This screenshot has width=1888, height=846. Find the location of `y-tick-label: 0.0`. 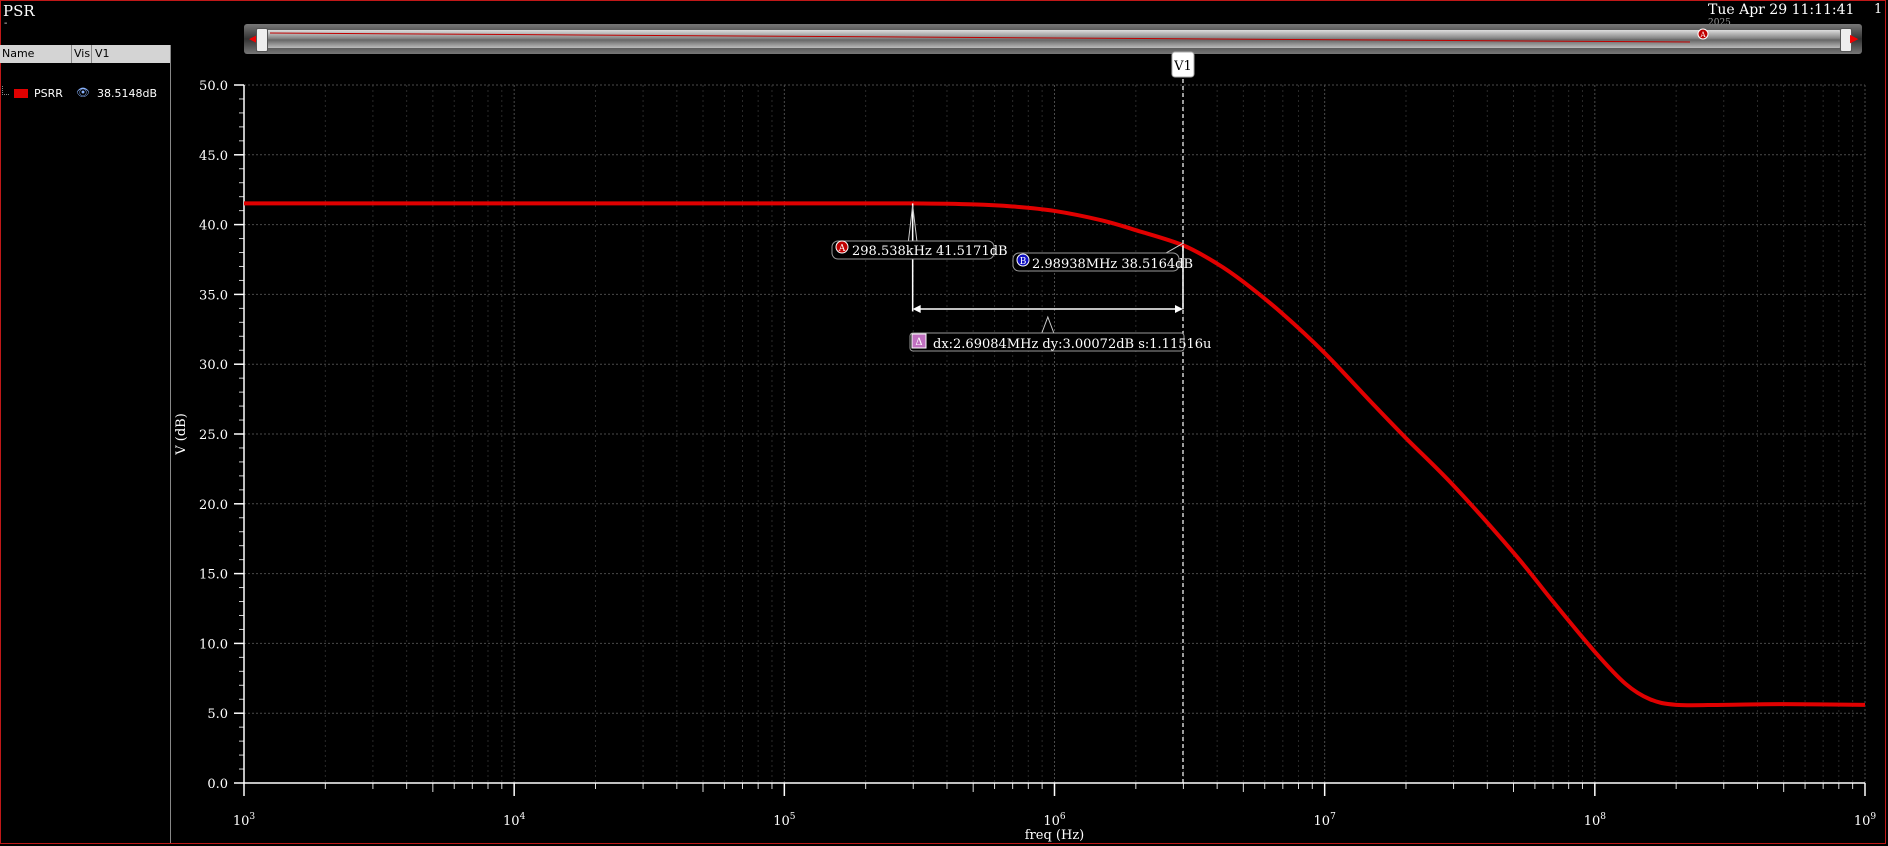

y-tick-label: 0.0 is located at coordinates (217, 784).